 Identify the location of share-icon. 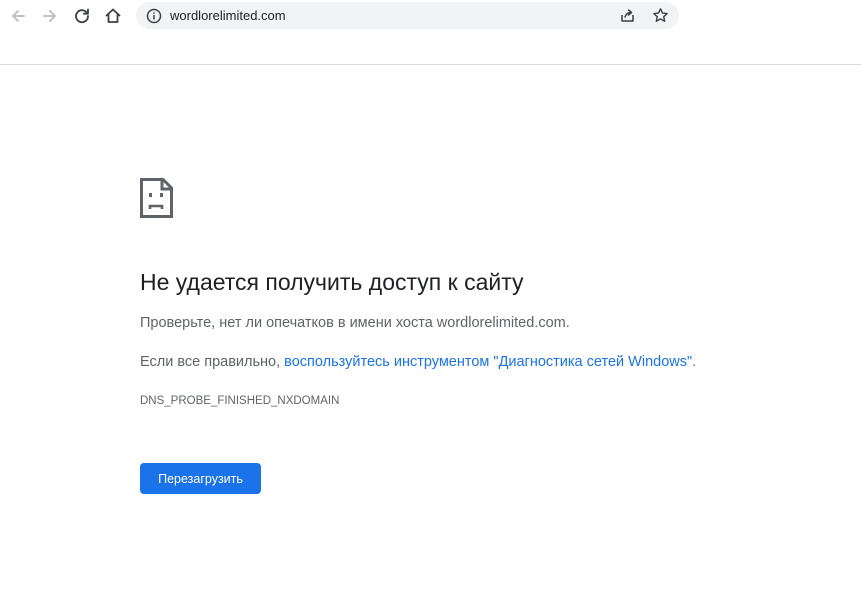
(627, 15).